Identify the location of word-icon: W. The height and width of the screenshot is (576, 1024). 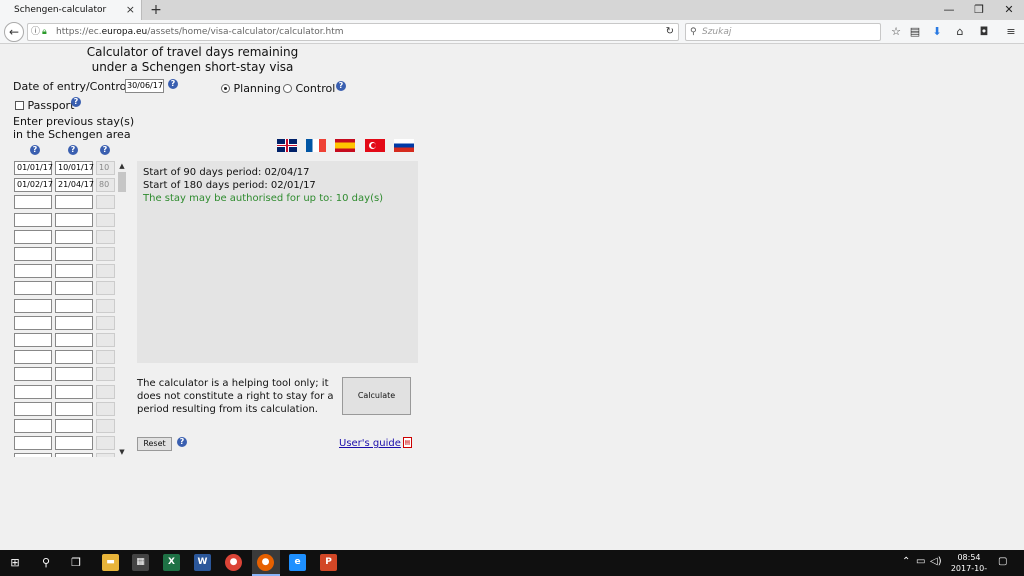
(202, 562).